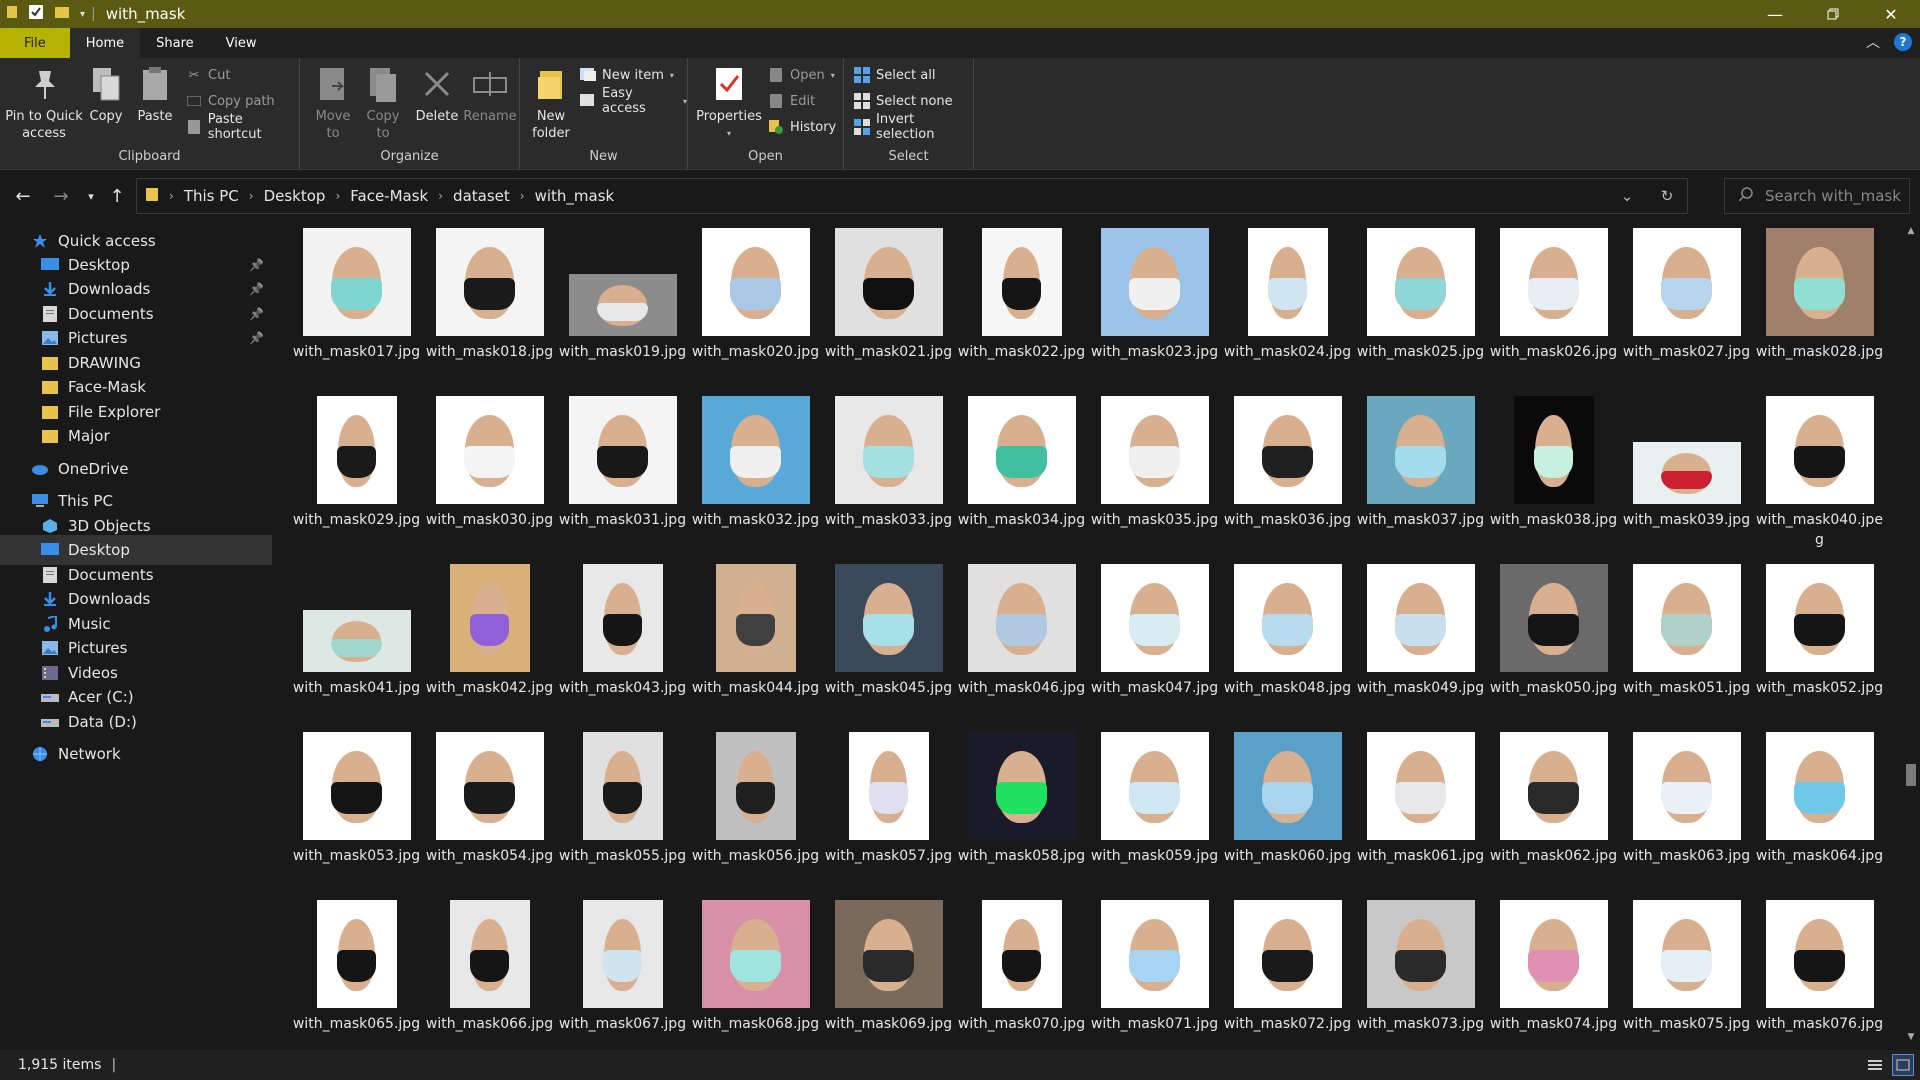 This screenshot has height=1080, width=1920. Describe the element at coordinates (489, 638) in the screenshot. I see `file-item: with_mask042.jpg` at that location.